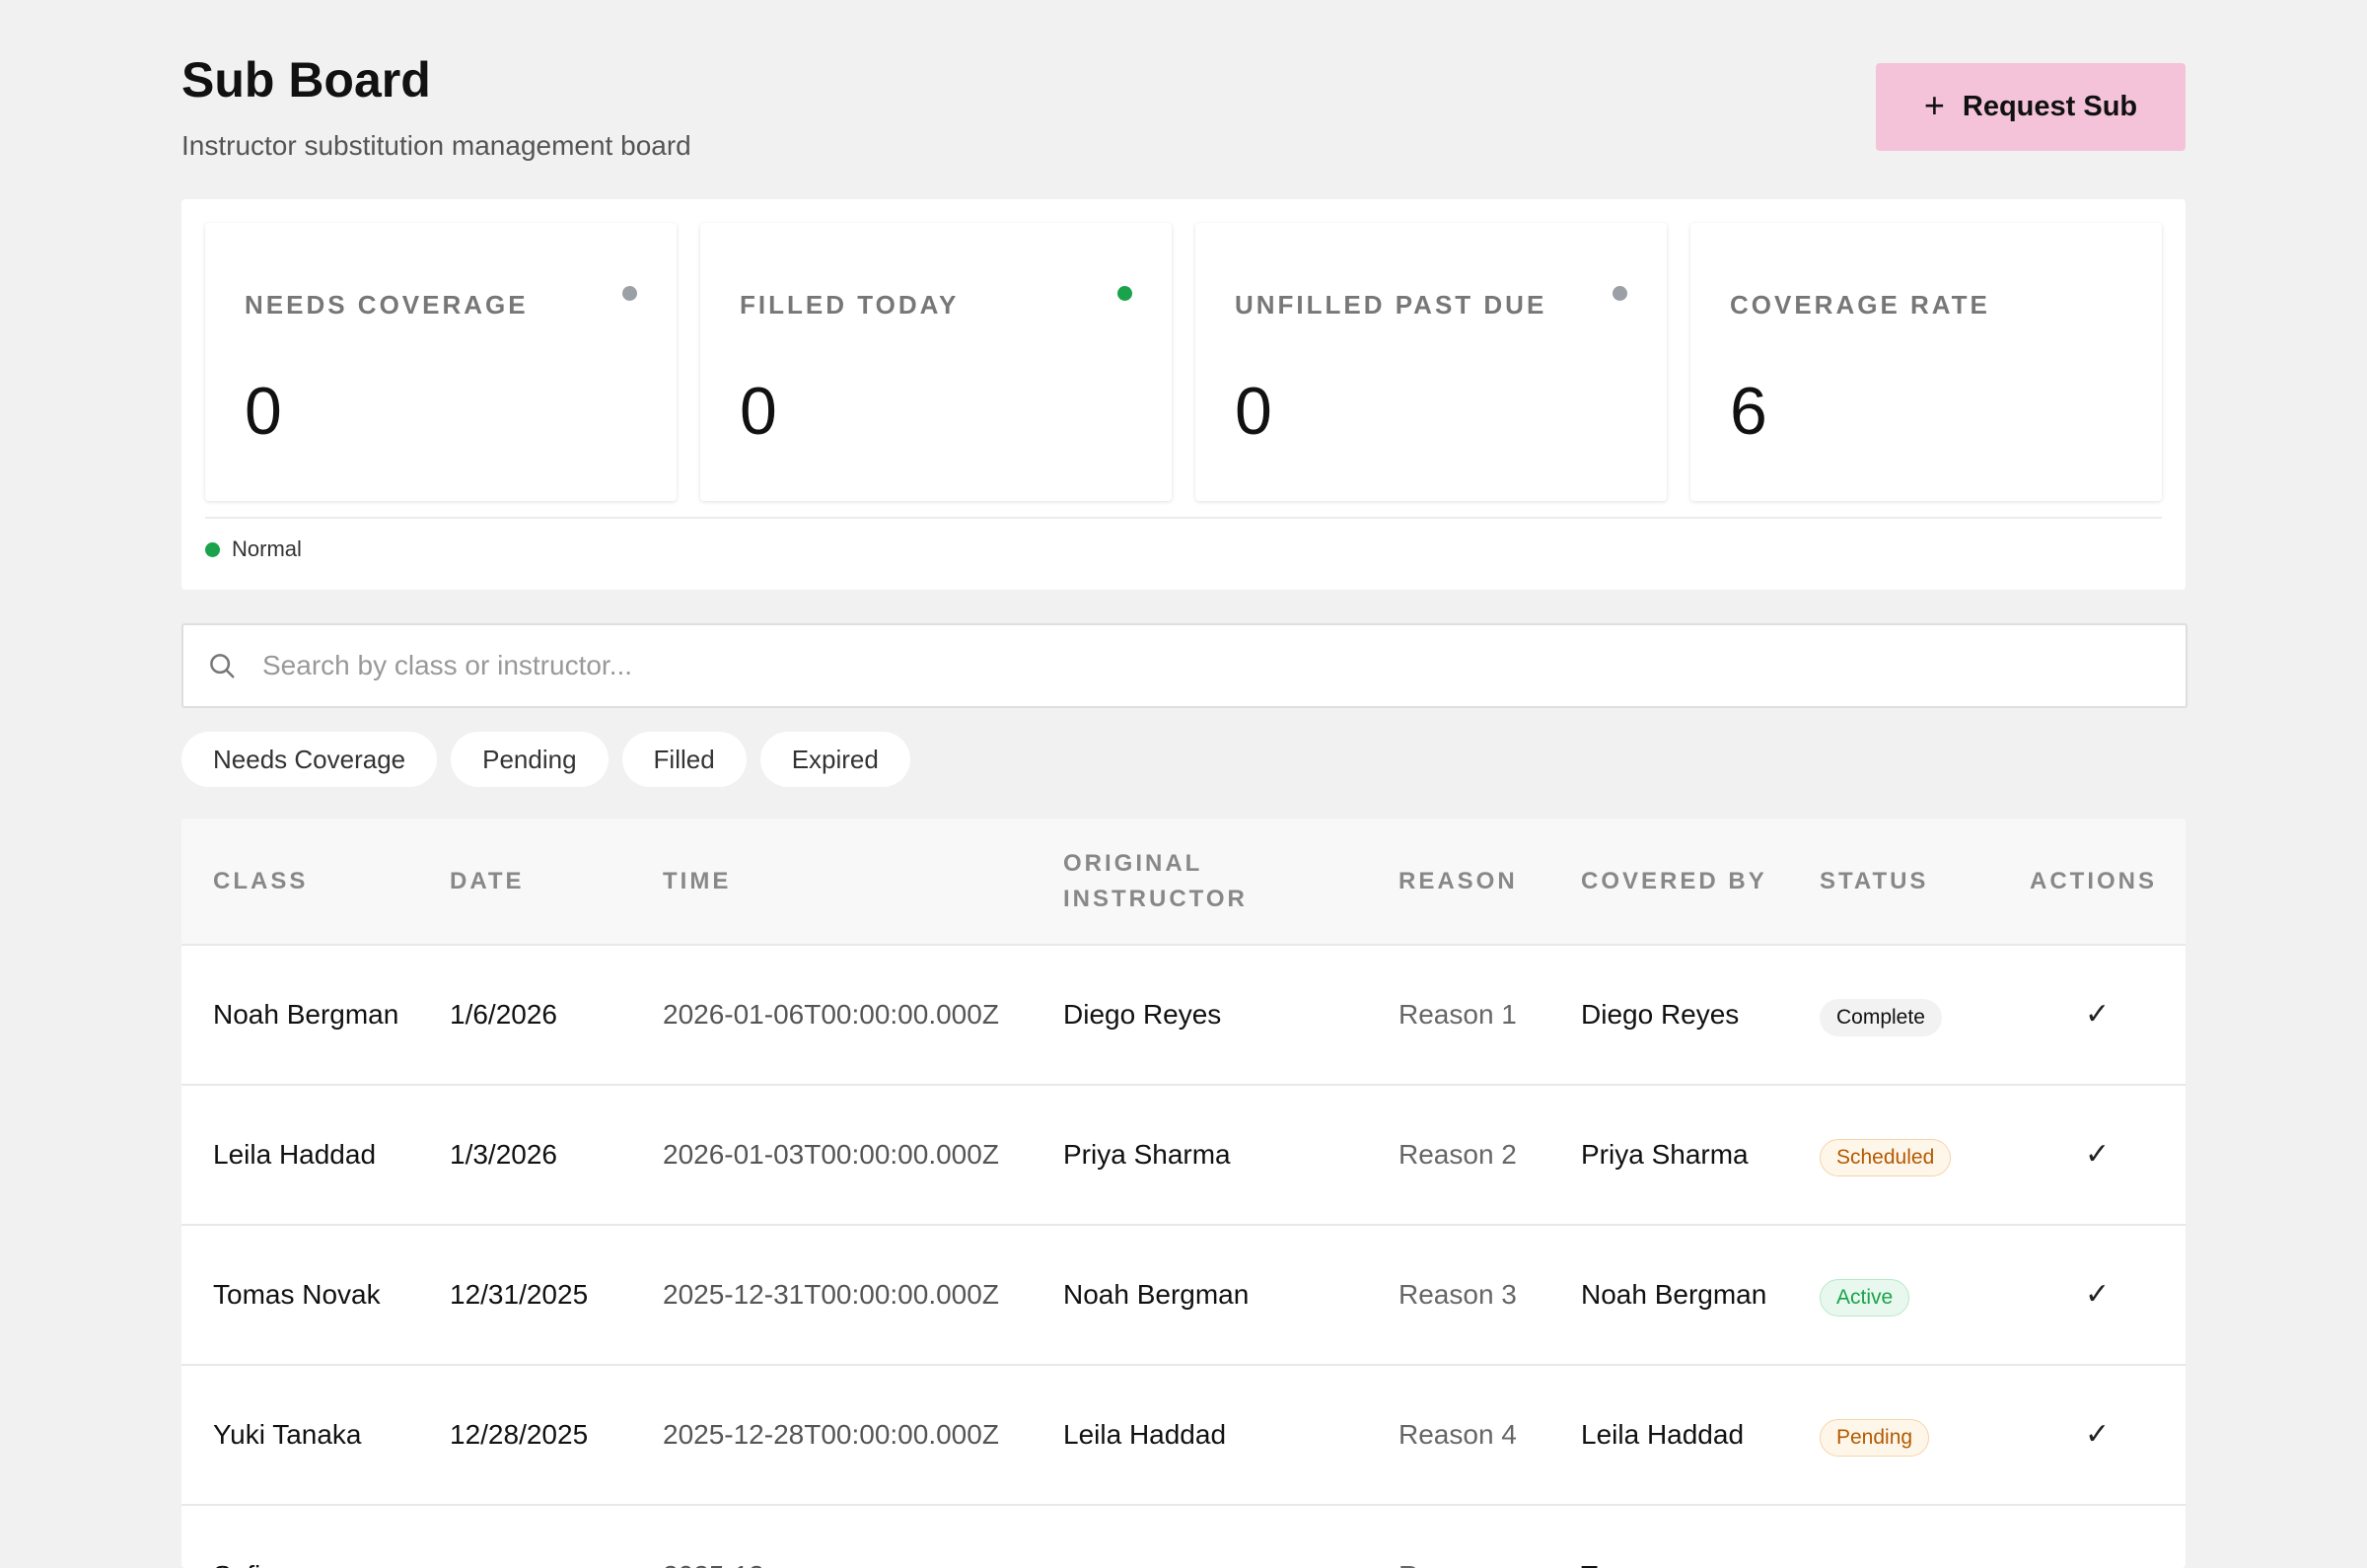 This screenshot has height=1568, width=2367. What do you see at coordinates (1147, 1154) in the screenshot?
I see `cell-original-instructor: Priya Sharma` at bounding box center [1147, 1154].